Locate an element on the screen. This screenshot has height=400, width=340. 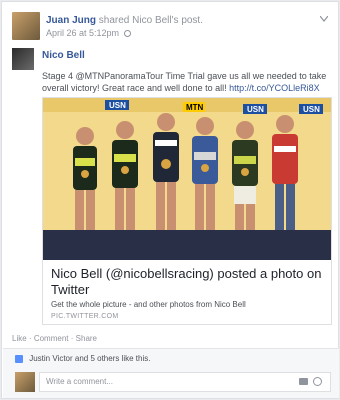
comment-button: Comment is located at coordinates (51, 338).